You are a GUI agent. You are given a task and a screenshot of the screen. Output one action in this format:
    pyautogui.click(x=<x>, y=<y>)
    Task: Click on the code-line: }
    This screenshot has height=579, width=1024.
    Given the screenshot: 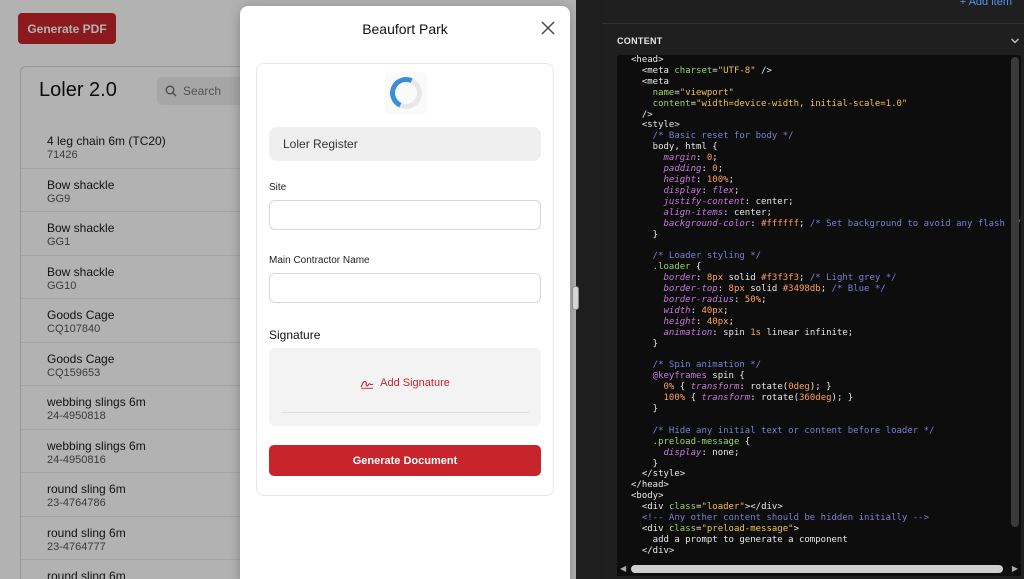 What is the action you would take?
    pyautogui.click(x=826, y=344)
    